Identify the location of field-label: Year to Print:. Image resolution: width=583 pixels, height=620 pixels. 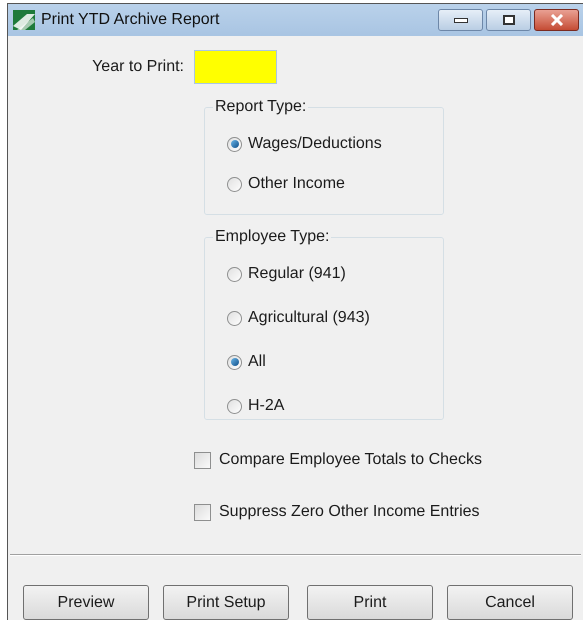
(137, 67).